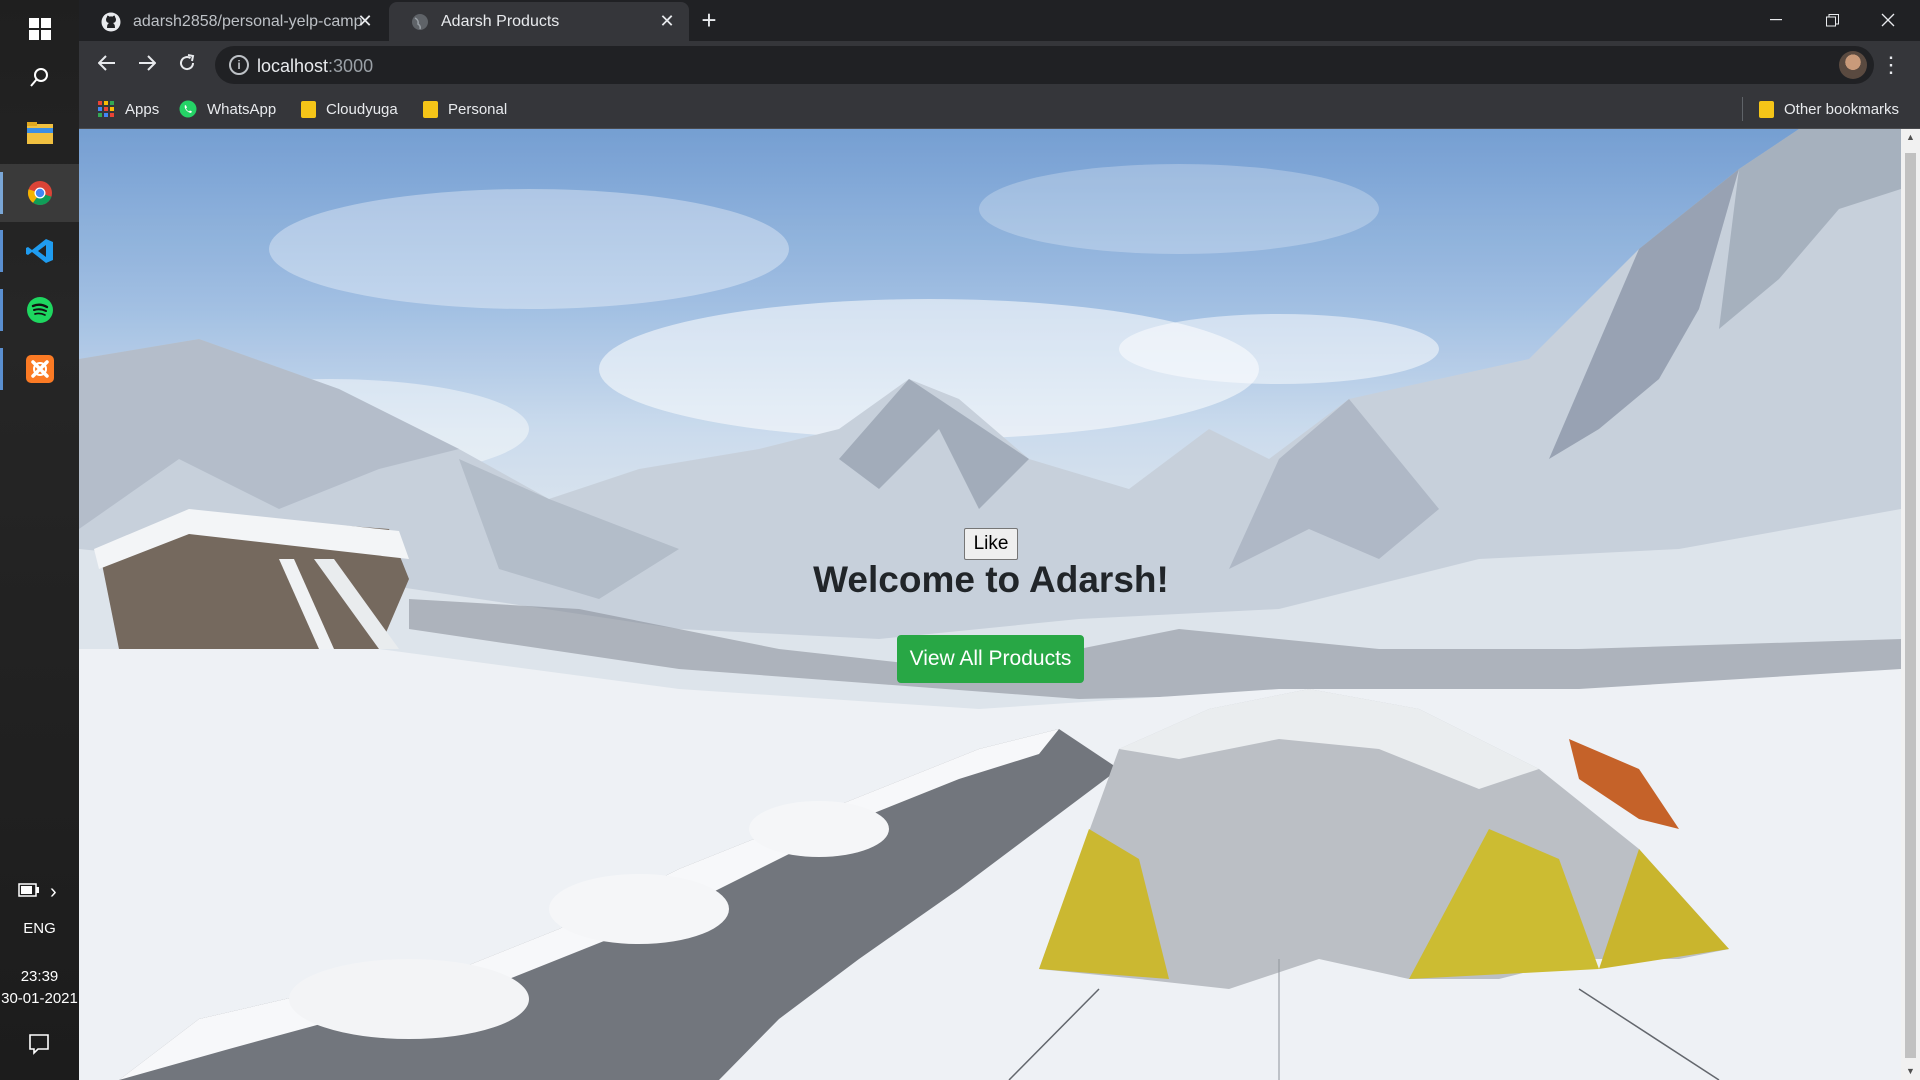 Image resolution: width=1920 pixels, height=1080 pixels. I want to click on github-icon, so click(111, 21).